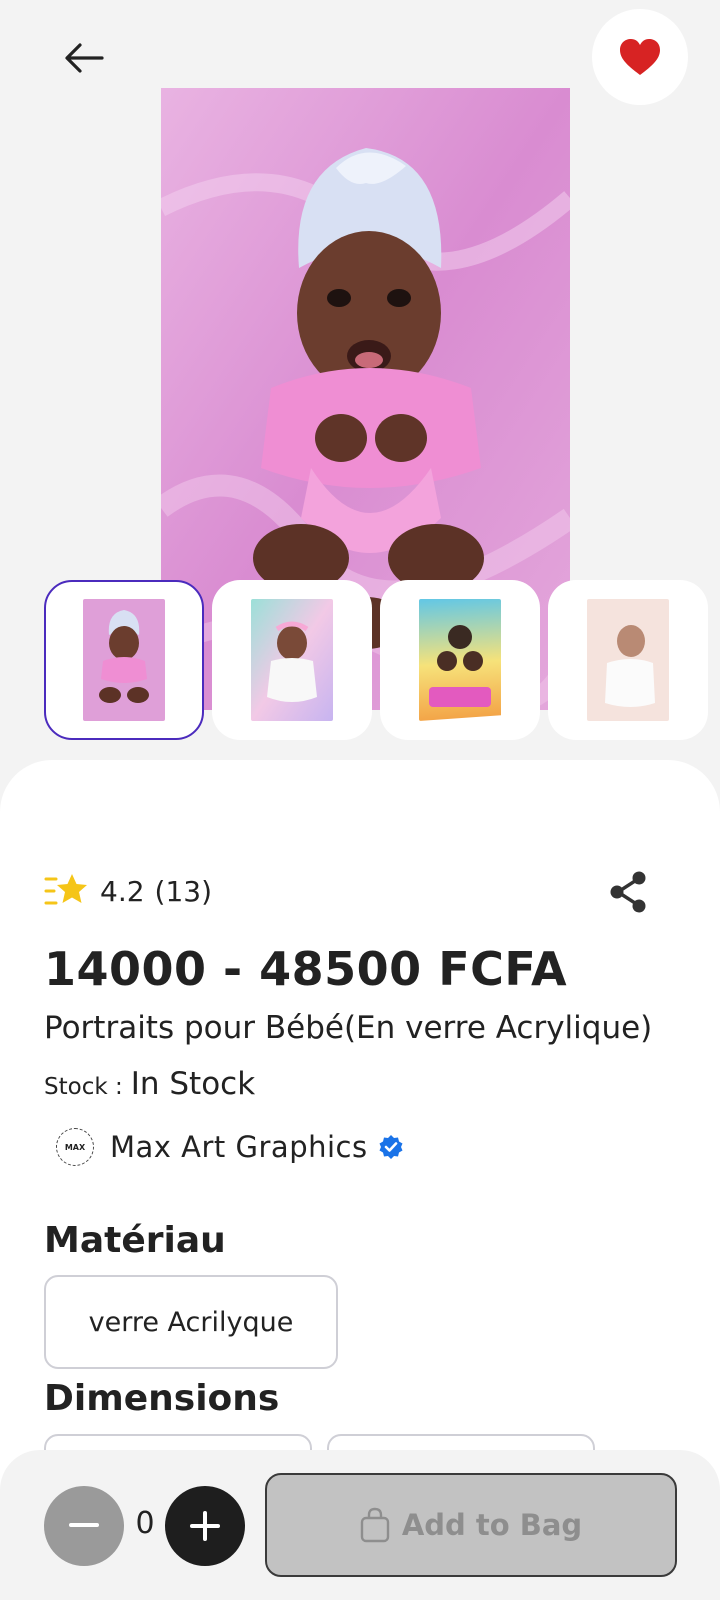 The image size is (720, 1600). I want to click on baby-white-portrait, so click(628, 660).